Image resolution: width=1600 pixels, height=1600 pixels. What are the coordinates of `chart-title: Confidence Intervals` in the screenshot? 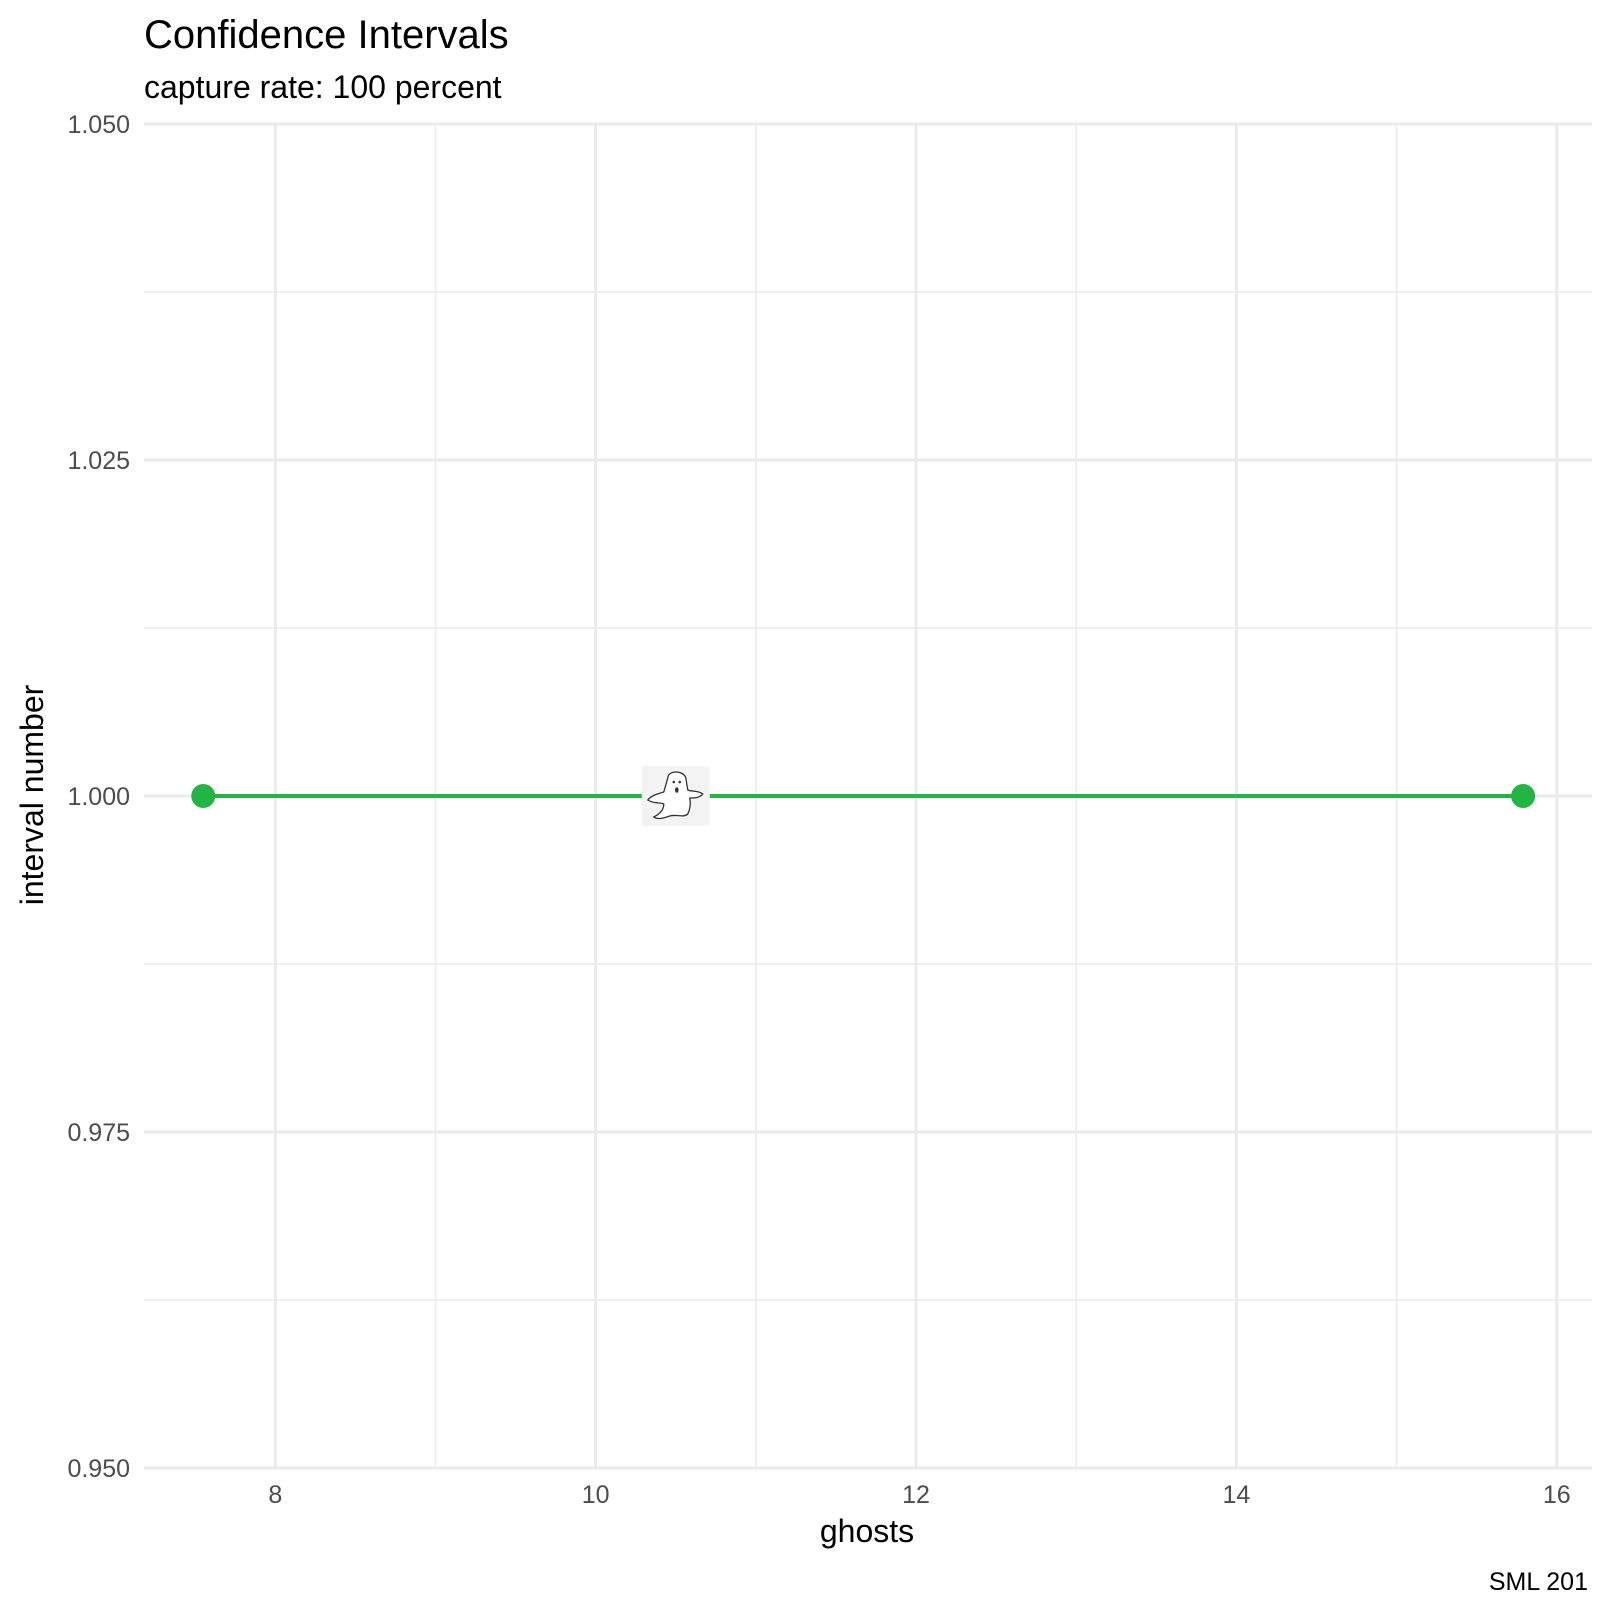 It's located at (326, 35).